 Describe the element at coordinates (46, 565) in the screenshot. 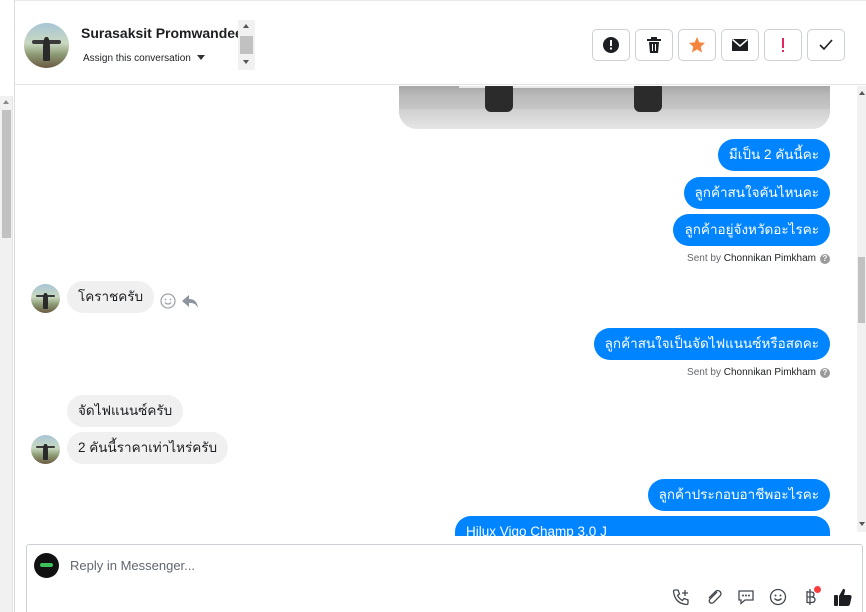

I see `page-avatar` at that location.